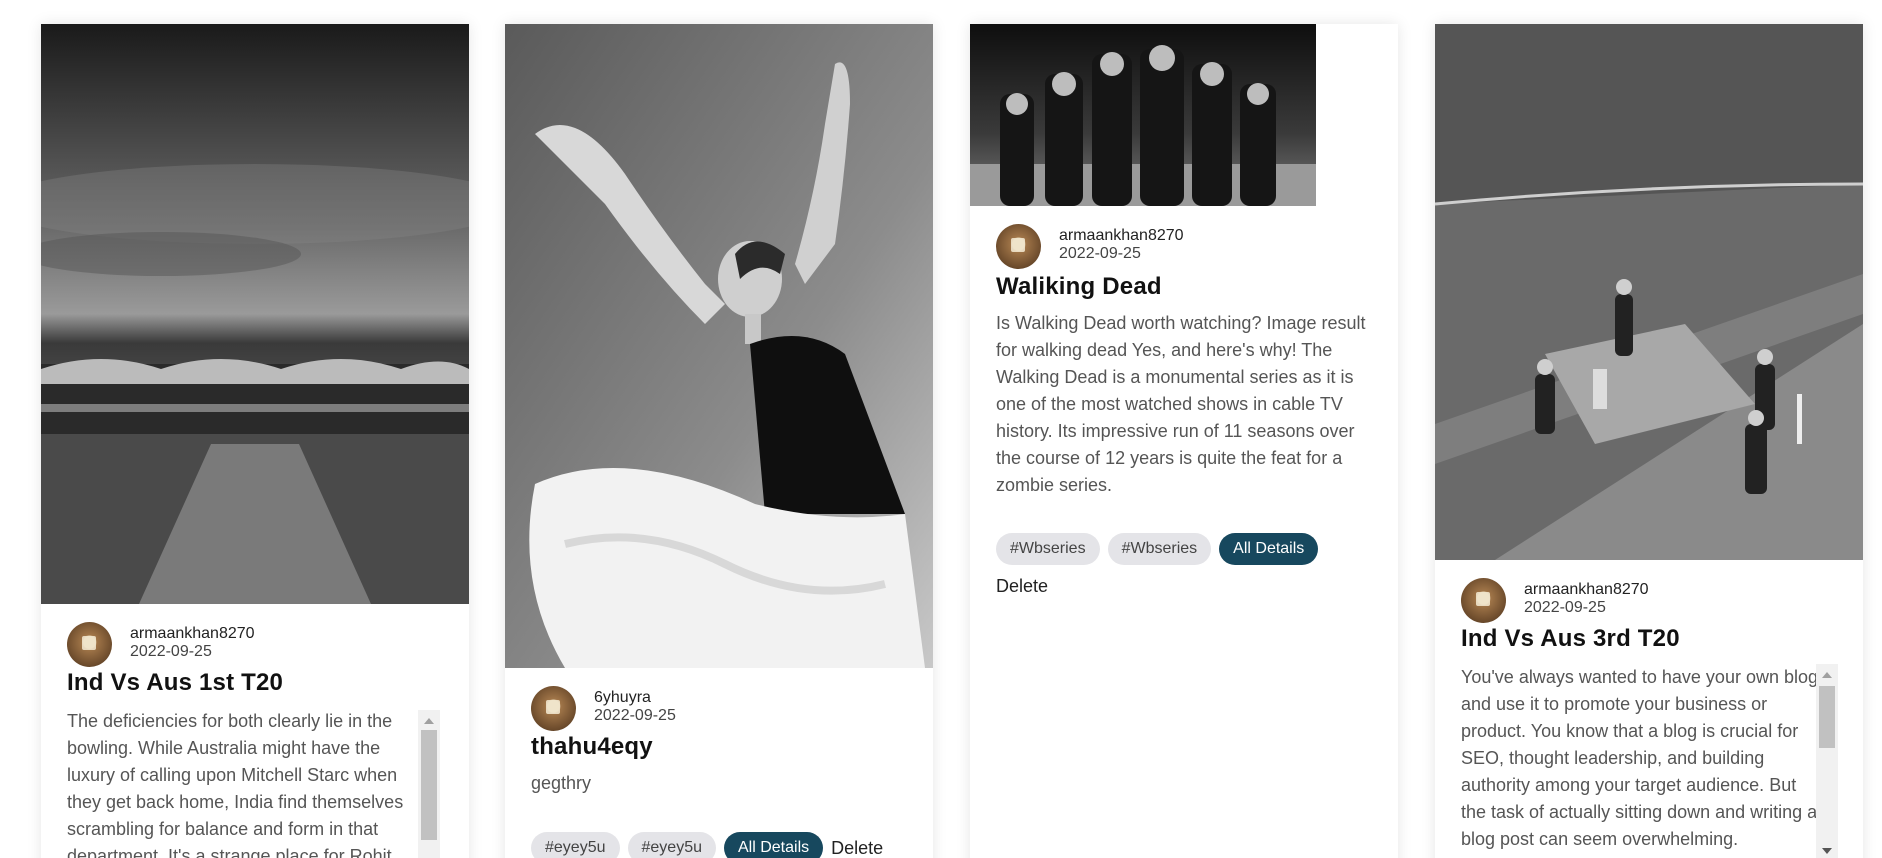 The image size is (1882, 858). Describe the element at coordinates (1570, 639) in the screenshot. I see `post-title: Ind Vs Aus 3rd T20` at that location.